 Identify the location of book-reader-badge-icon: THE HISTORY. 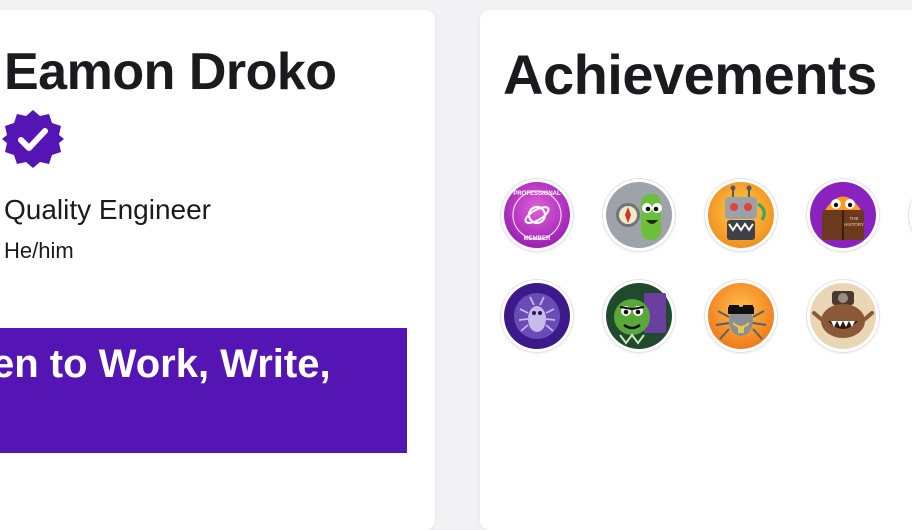
(843, 215).